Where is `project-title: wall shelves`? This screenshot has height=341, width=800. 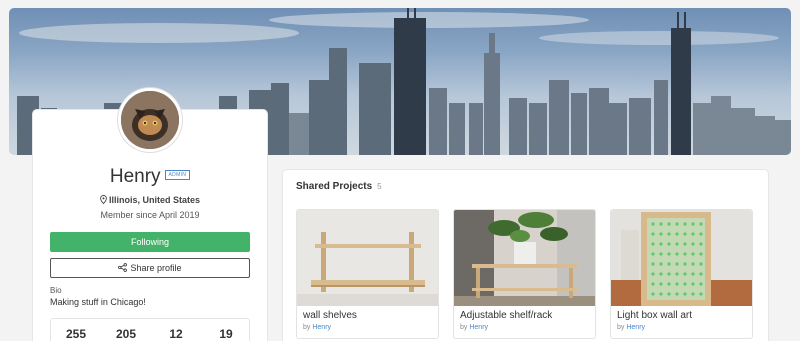
project-title: wall shelves is located at coordinates (330, 315).